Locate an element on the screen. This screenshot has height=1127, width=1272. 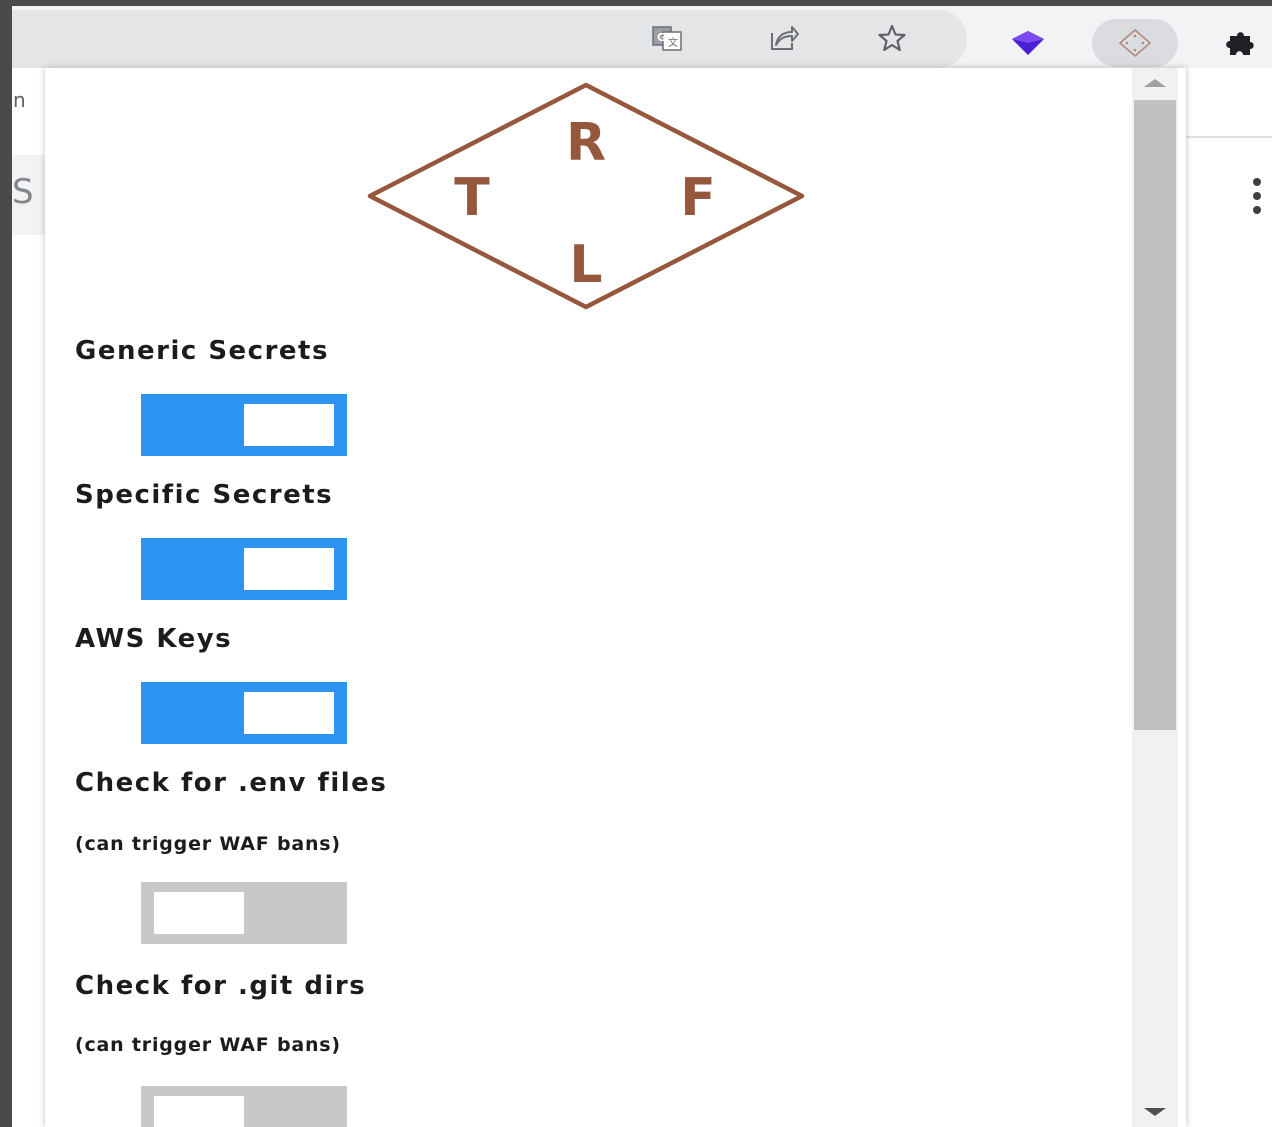
toggle-generic-secrets is located at coordinates (244, 425).